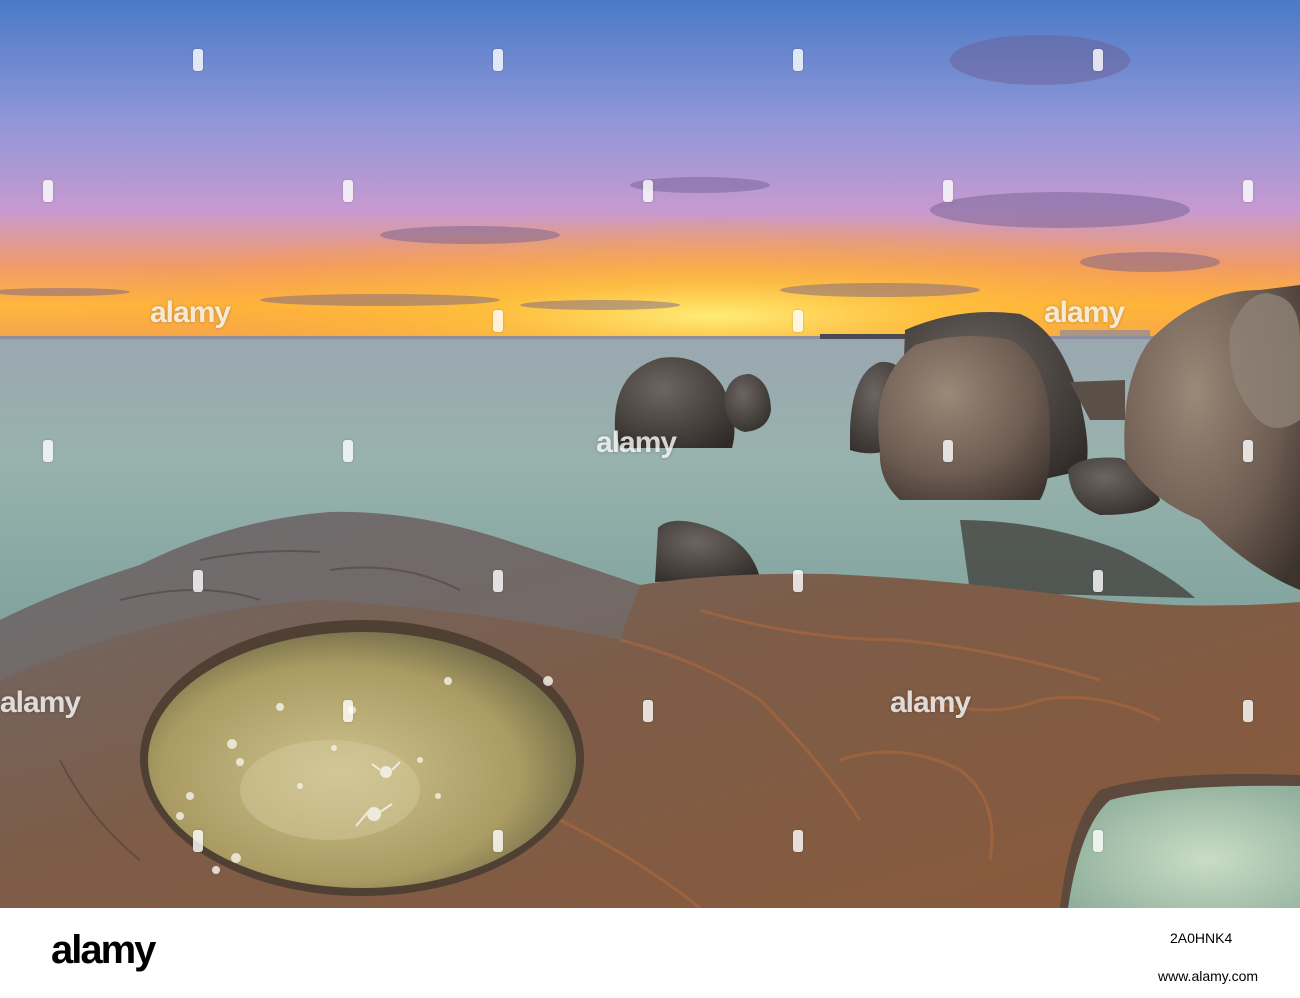  I want to click on footer-bar: alamy 2A0HNK4 www.alamy.com, so click(650, 953).